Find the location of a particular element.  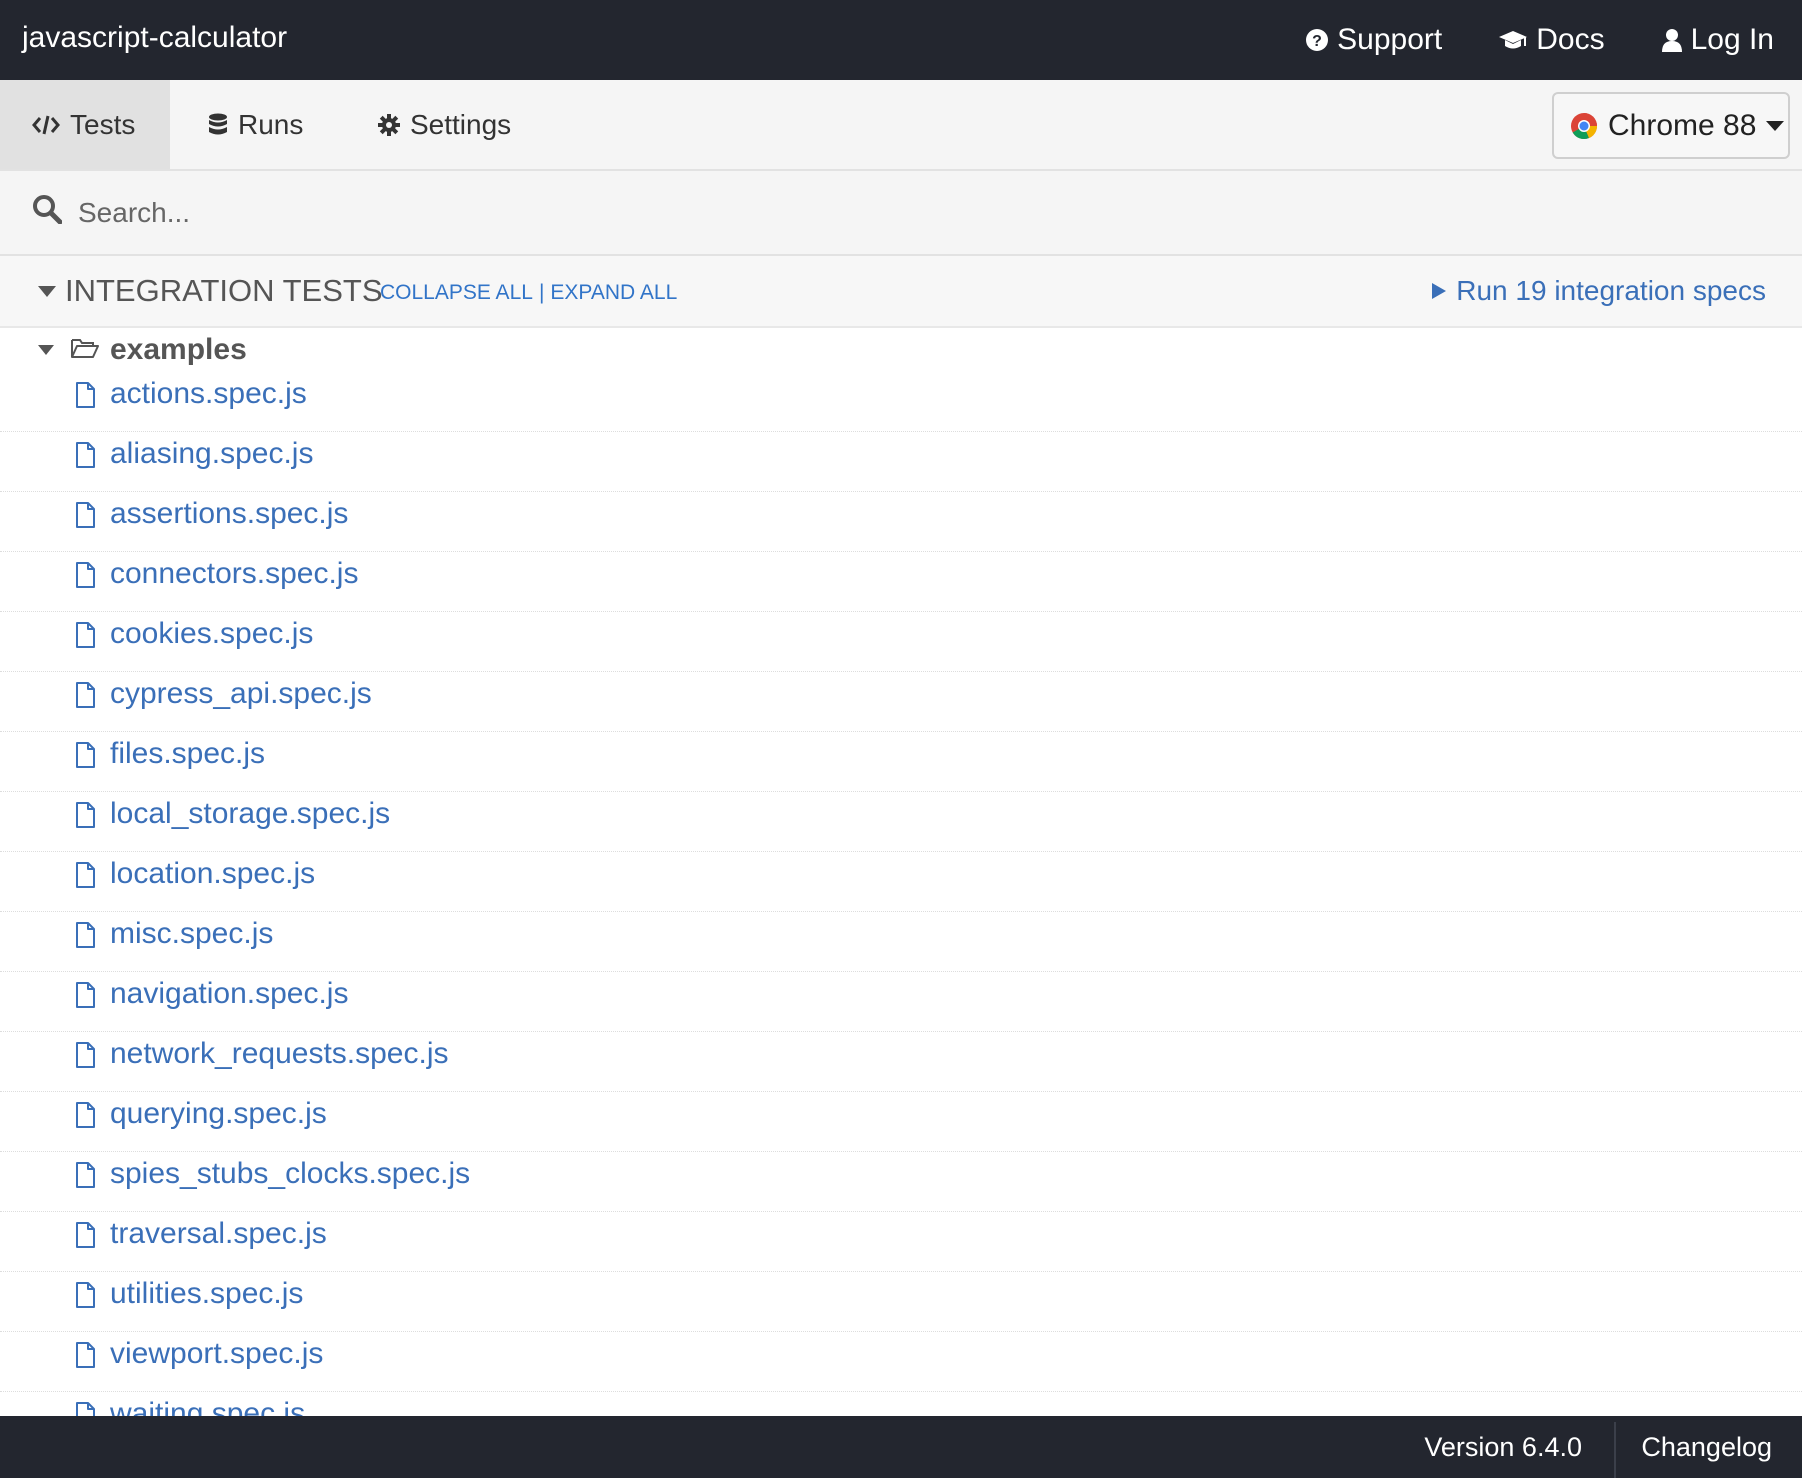

spec-file-name: files.spec.js is located at coordinates (188, 753).